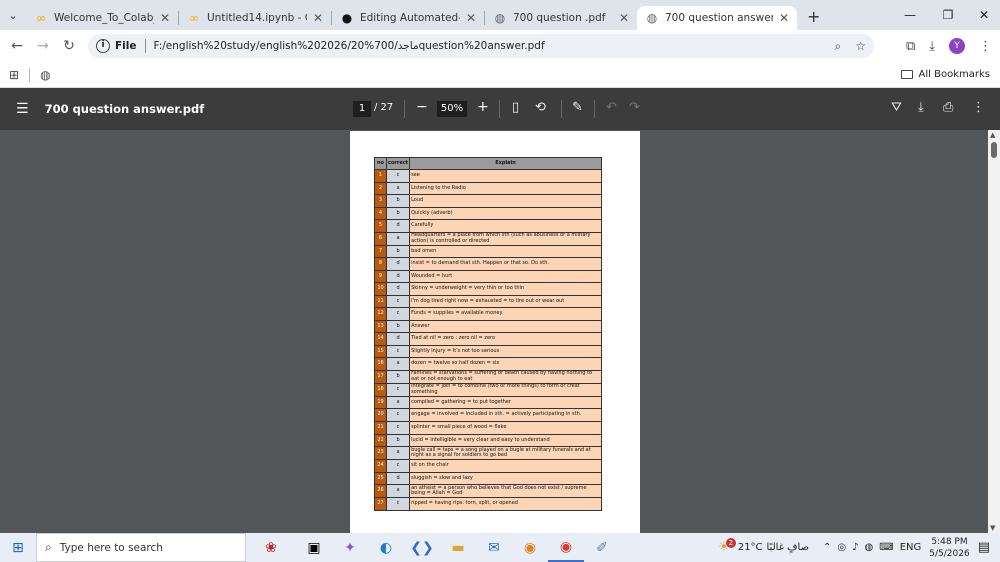 The image size is (1000, 562). I want to click on extensions-icon: ⧉, so click(910, 46).